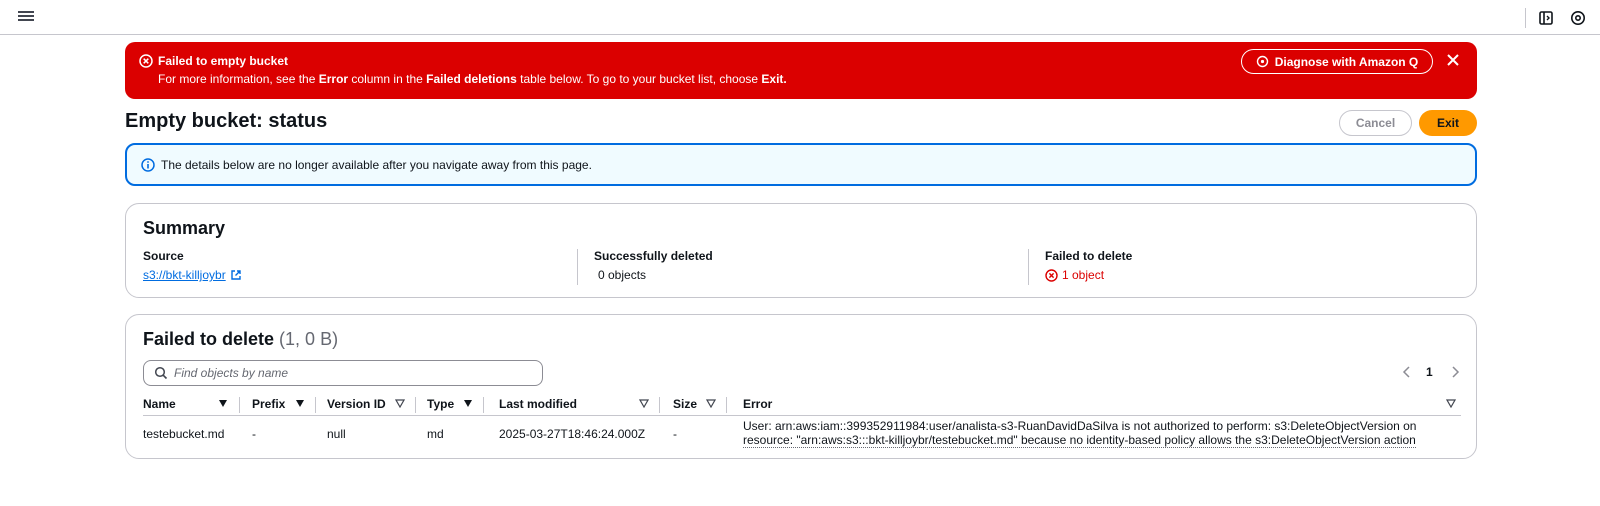  What do you see at coordinates (622, 275) in the screenshot?
I see `success-value: 0 objects` at bounding box center [622, 275].